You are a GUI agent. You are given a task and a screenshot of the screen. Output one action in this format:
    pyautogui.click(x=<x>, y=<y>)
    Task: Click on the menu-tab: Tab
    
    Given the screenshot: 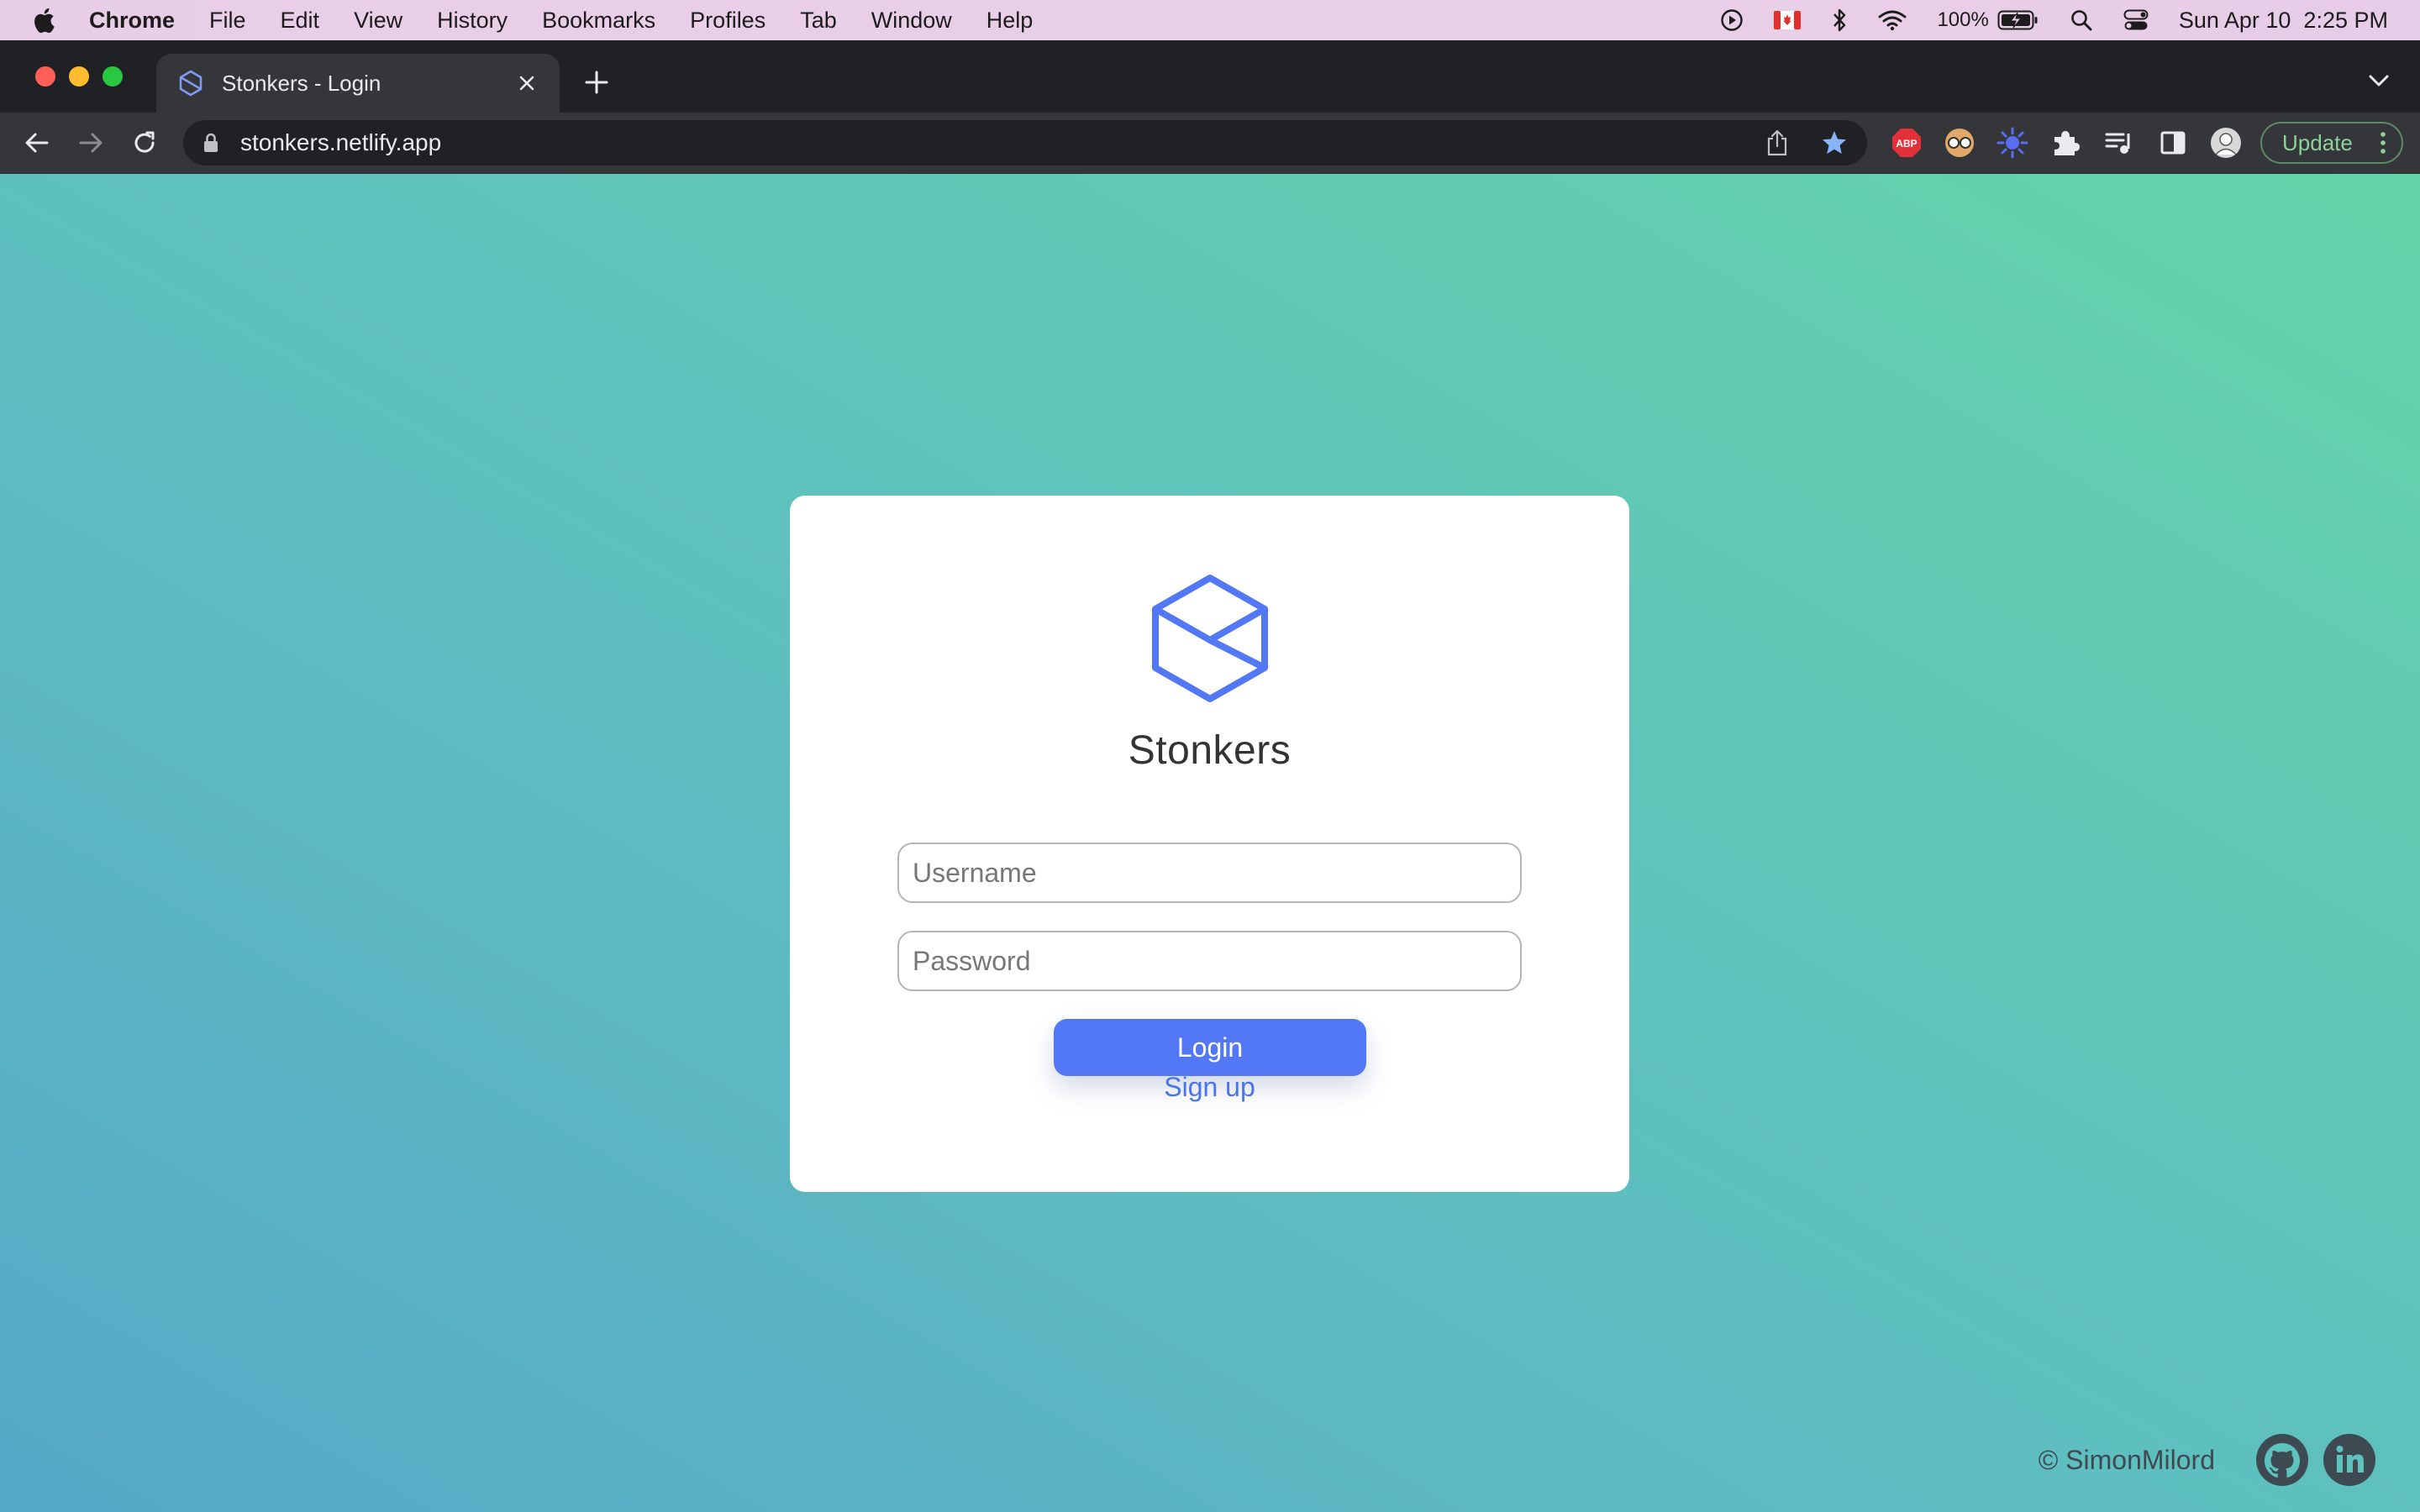 What is the action you would take?
    pyautogui.click(x=818, y=21)
    